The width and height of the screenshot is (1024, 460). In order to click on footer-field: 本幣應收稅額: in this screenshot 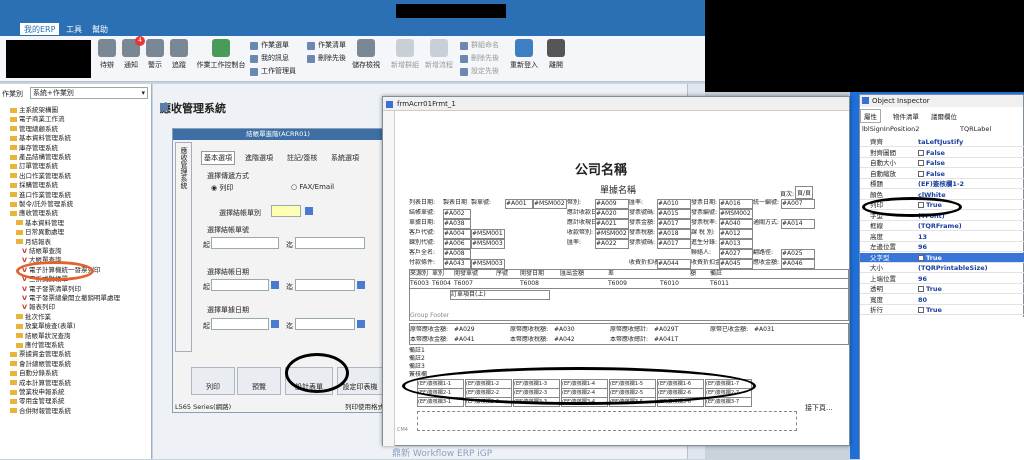, I will do `click(532, 340)`.